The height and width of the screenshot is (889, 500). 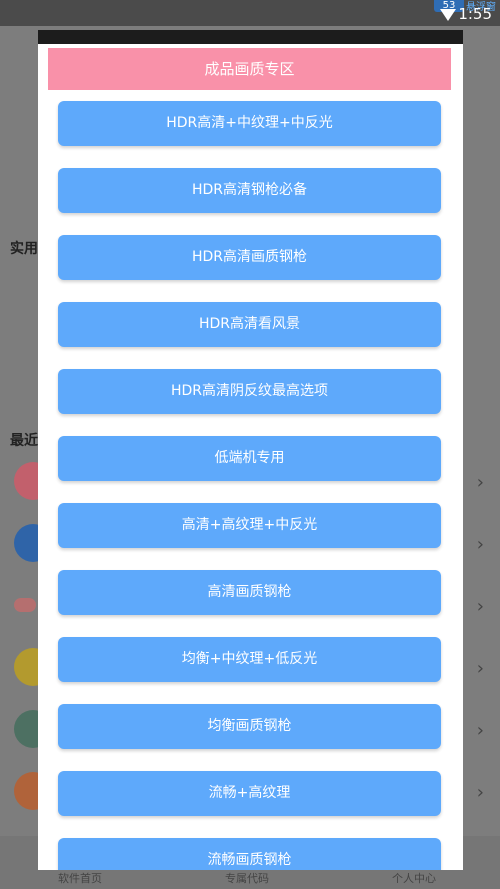 I want to click on clock: 1:55, so click(x=475, y=14).